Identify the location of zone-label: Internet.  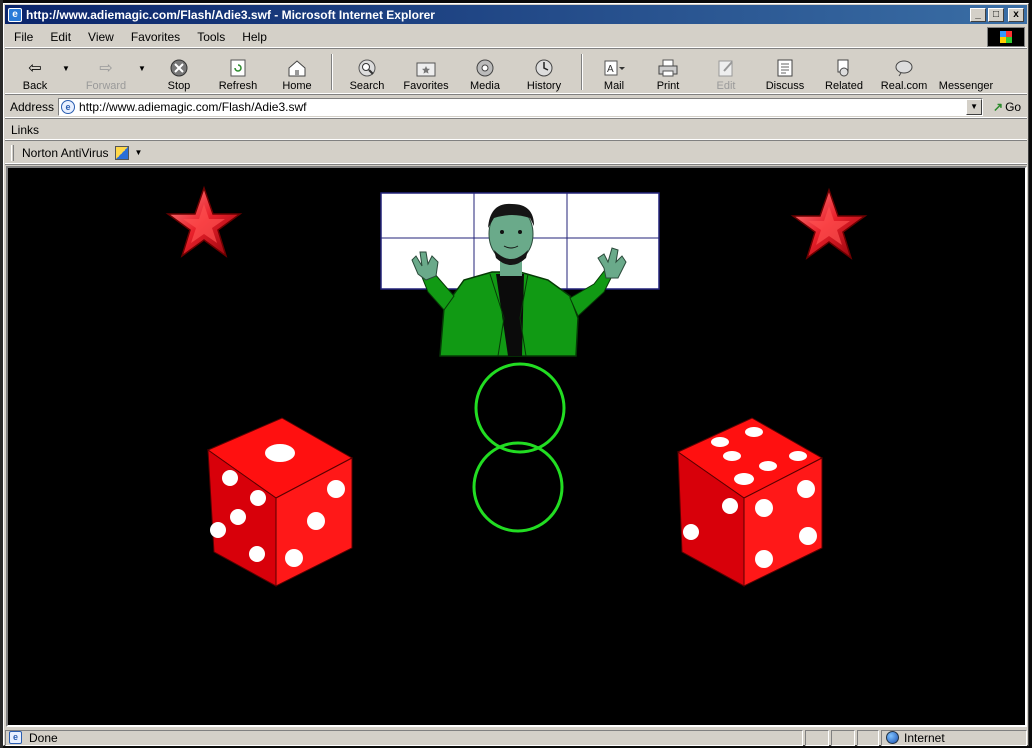
(924, 737).